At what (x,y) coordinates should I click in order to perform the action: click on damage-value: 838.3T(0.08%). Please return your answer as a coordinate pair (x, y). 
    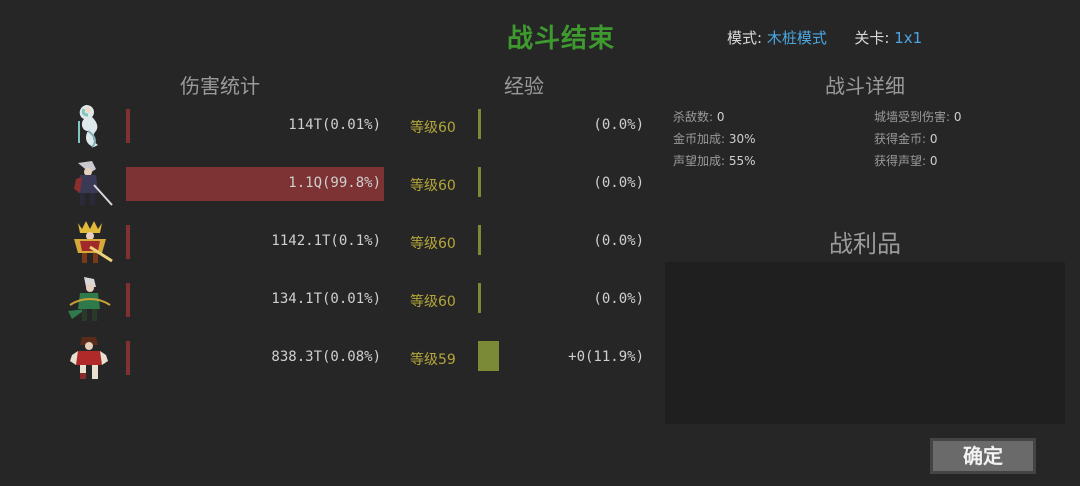
    Looking at the image, I should click on (326, 357).